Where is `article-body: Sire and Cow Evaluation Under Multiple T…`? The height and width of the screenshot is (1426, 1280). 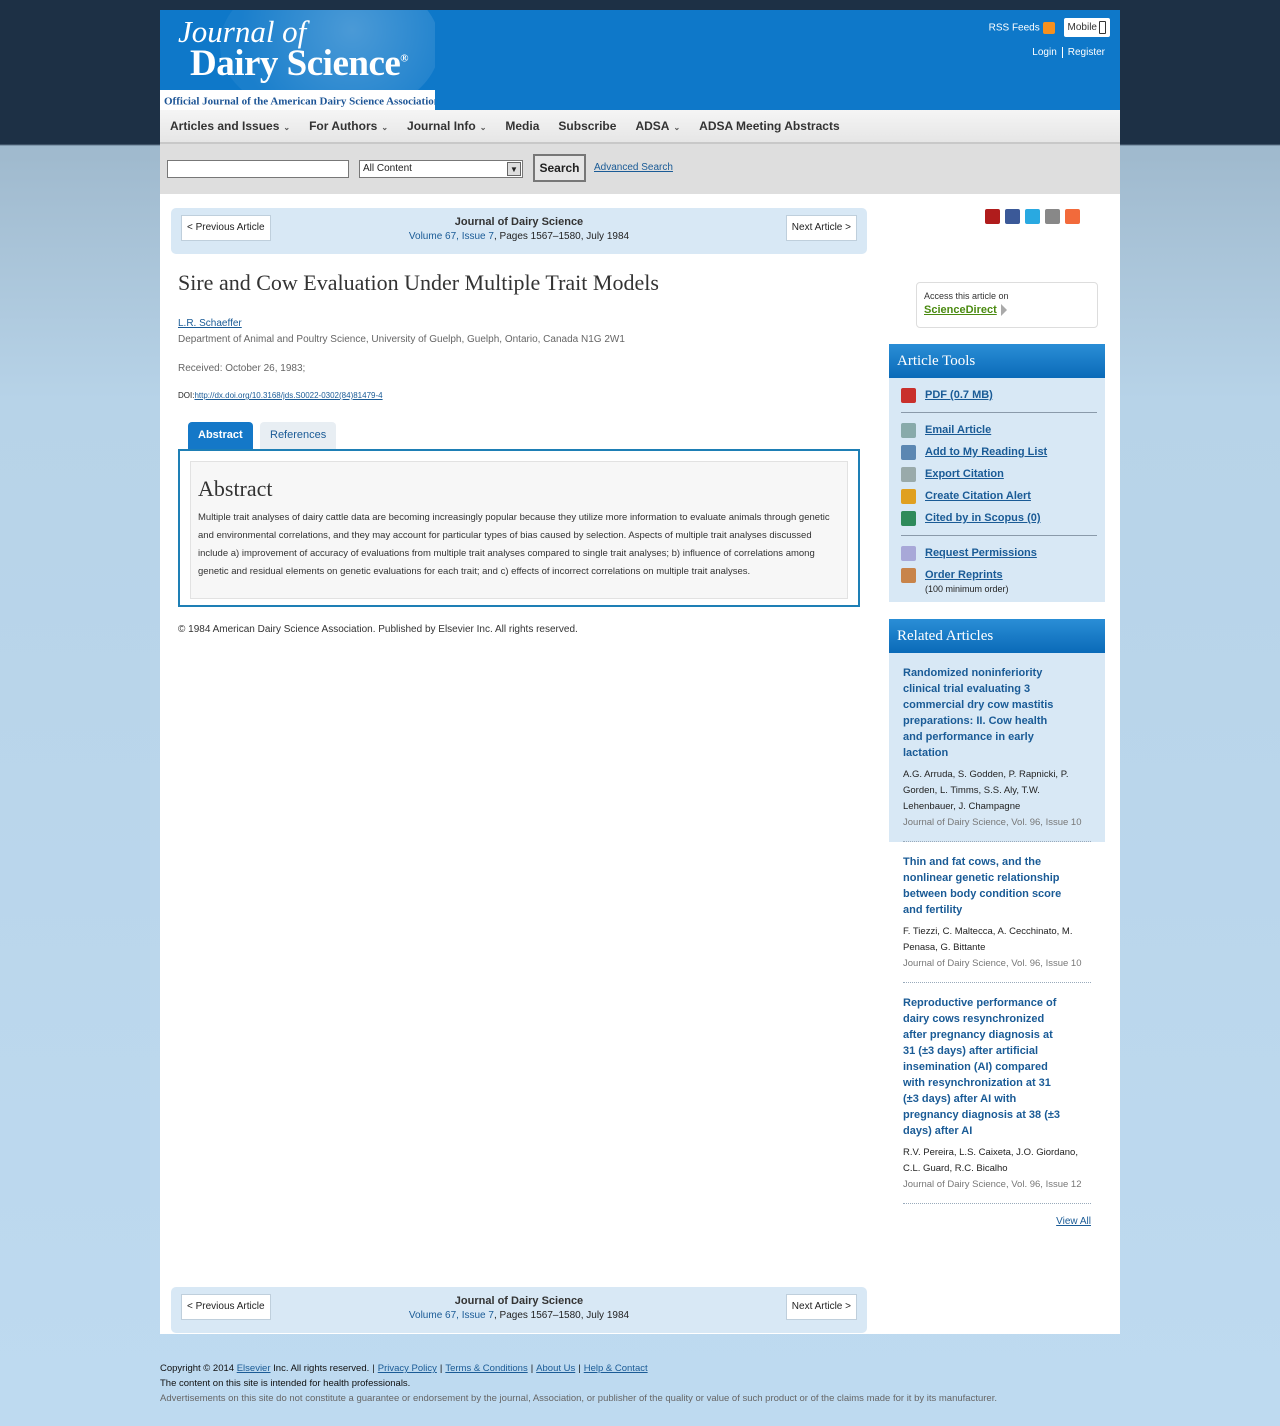 article-body: Sire and Cow Evaluation Under Multiple T… is located at coordinates (519, 452).